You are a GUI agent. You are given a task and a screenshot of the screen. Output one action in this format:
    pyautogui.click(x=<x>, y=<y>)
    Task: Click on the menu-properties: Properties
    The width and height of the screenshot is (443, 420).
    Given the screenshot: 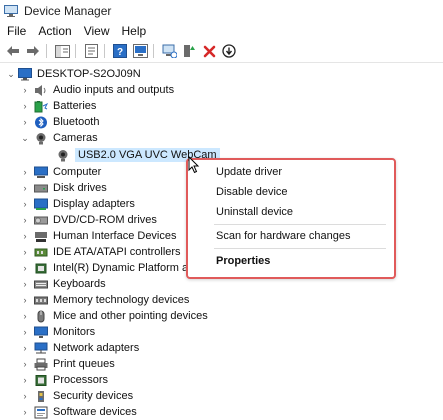 What is the action you would take?
    pyautogui.click(x=243, y=261)
    